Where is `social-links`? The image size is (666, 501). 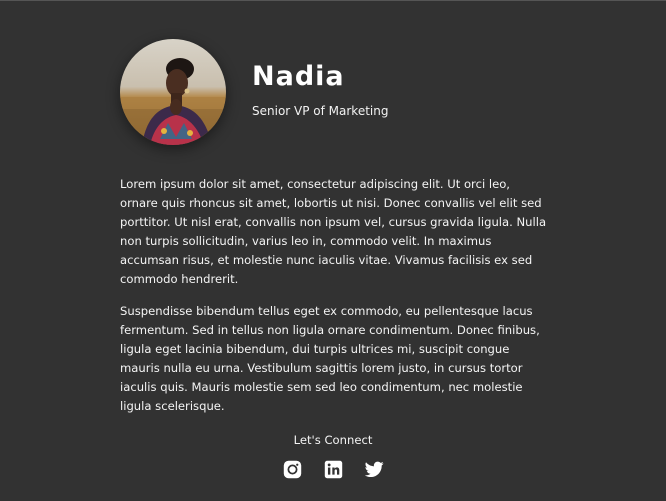 social-links is located at coordinates (333, 469).